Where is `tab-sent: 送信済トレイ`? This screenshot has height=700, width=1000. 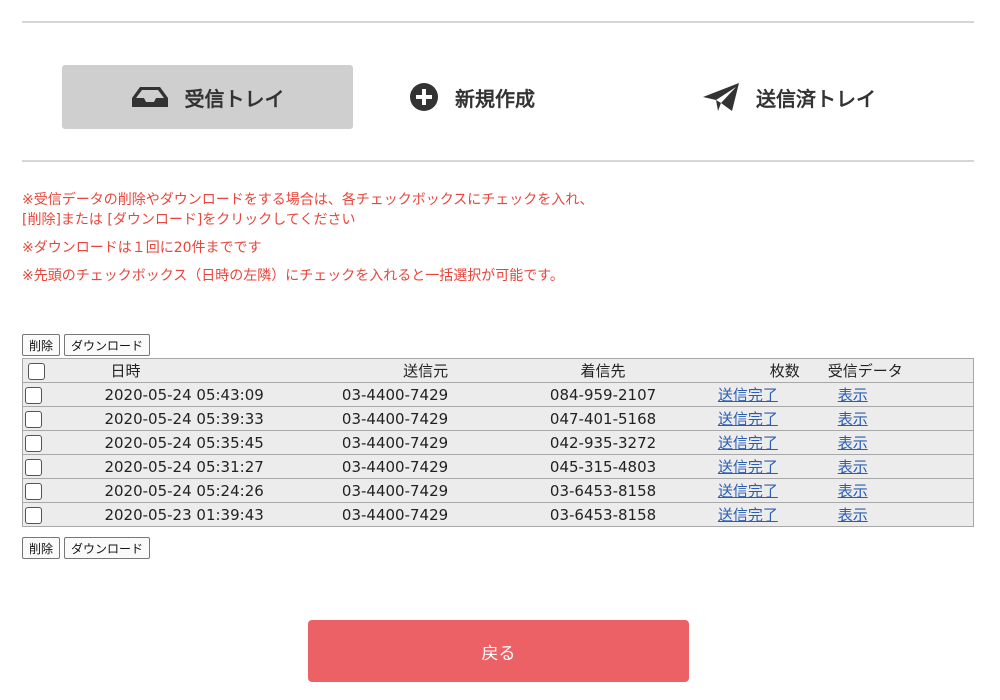
tab-sent: 送信済トレイ is located at coordinates (822, 97).